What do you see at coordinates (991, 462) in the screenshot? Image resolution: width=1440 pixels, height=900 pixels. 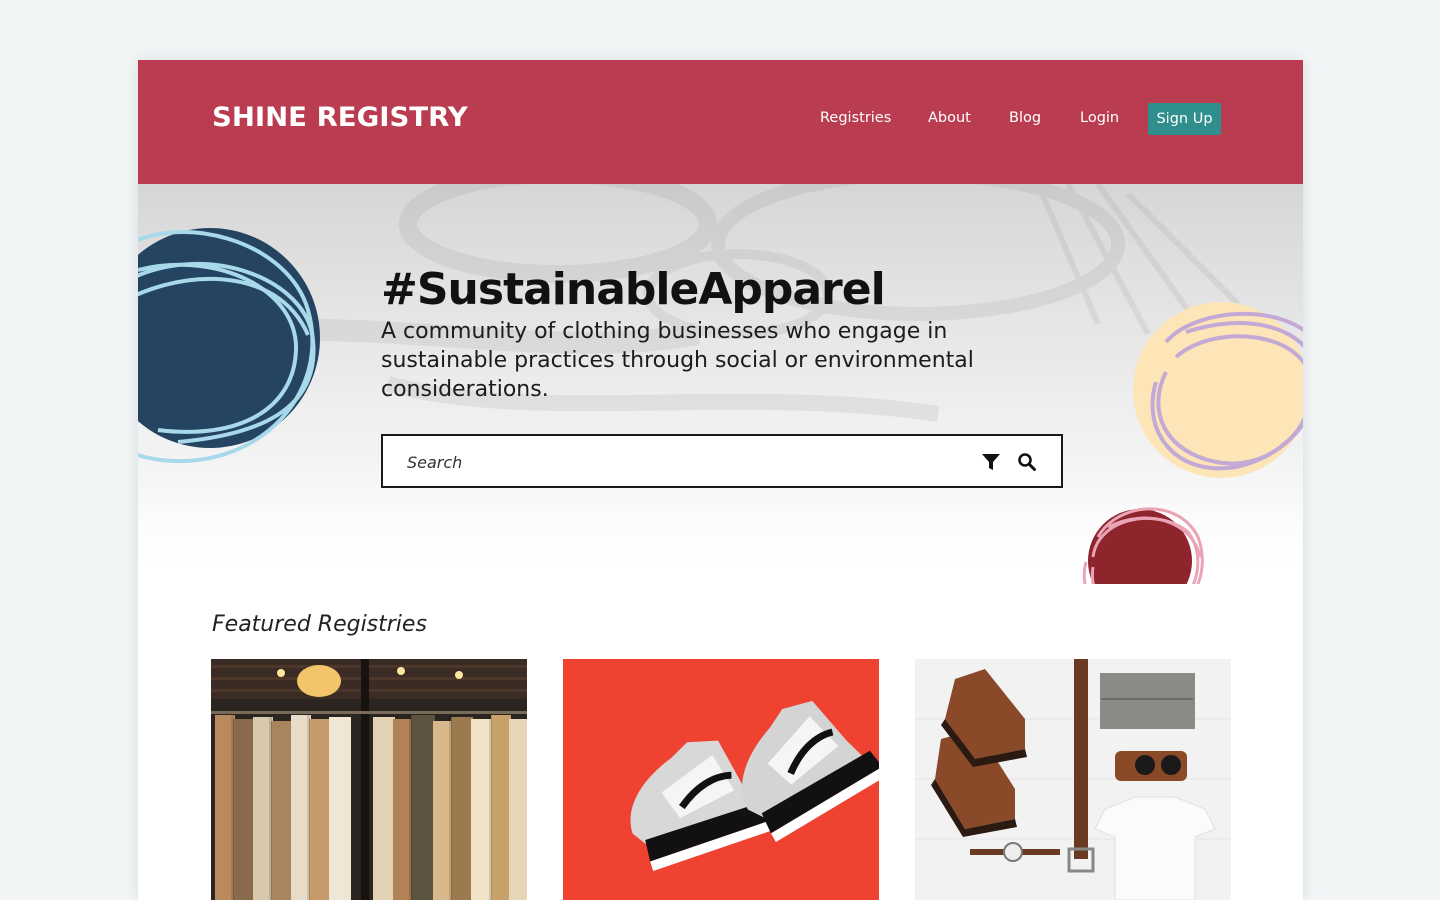 I see `filter-icon` at bounding box center [991, 462].